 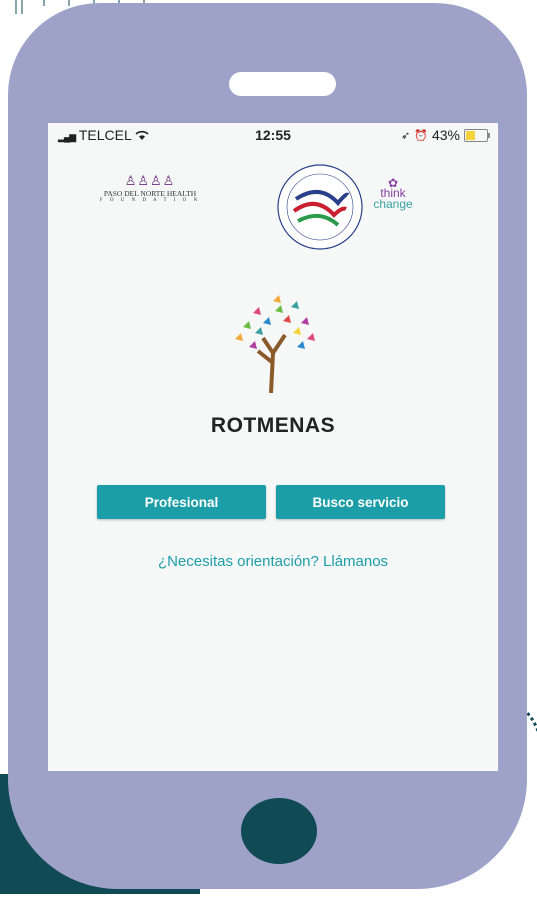 What do you see at coordinates (360, 502) in the screenshot?
I see `seek-service-button: Busco servicio` at bounding box center [360, 502].